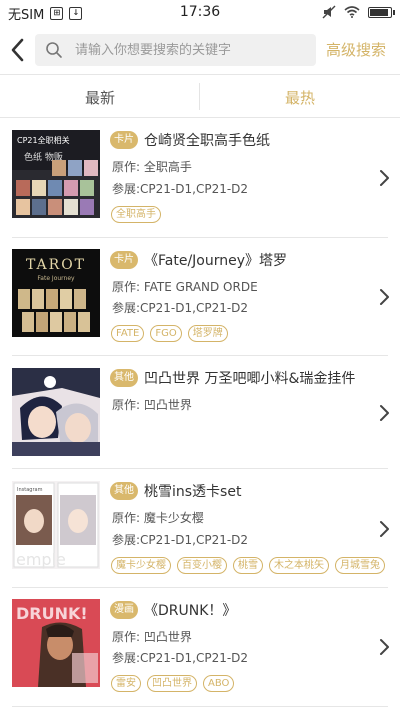 The width and height of the screenshot is (400, 711). What do you see at coordinates (56, 265) in the screenshot?
I see `thumb-text: TAROT` at bounding box center [56, 265].